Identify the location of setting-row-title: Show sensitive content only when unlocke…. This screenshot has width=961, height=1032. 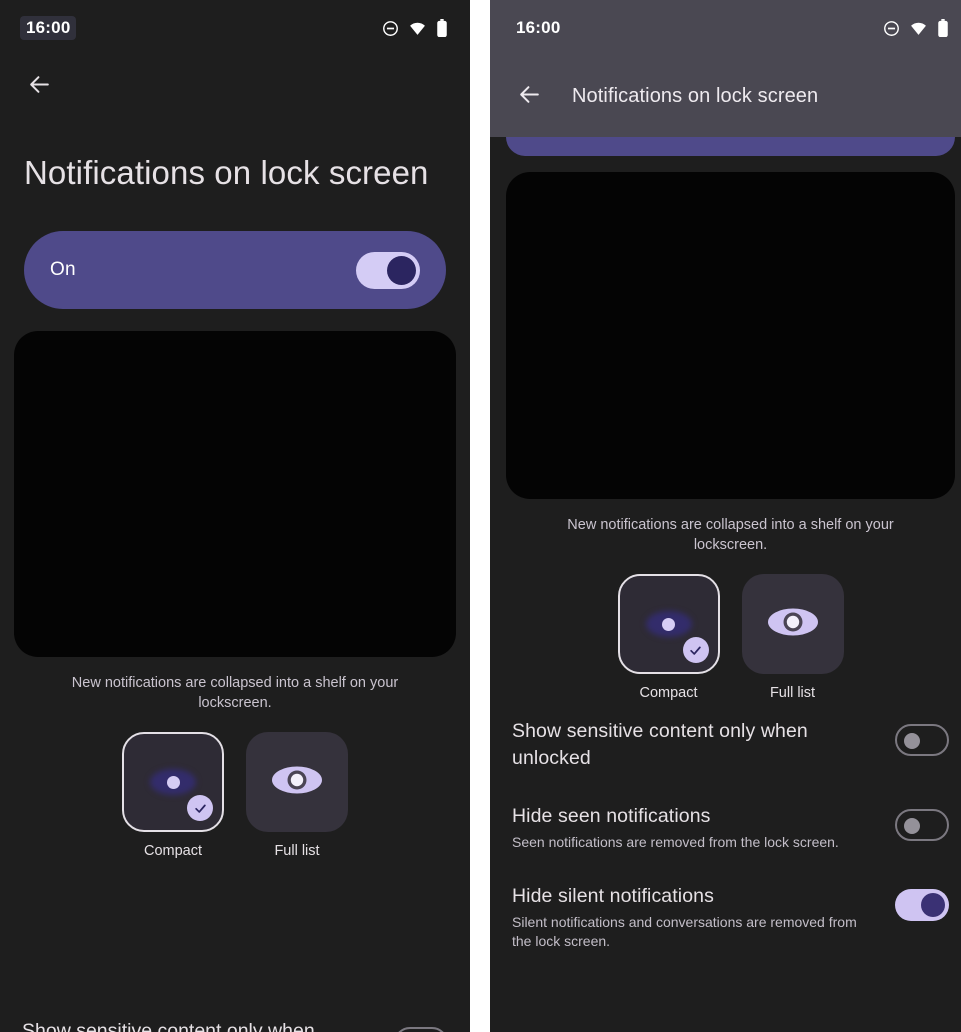
(660, 744).